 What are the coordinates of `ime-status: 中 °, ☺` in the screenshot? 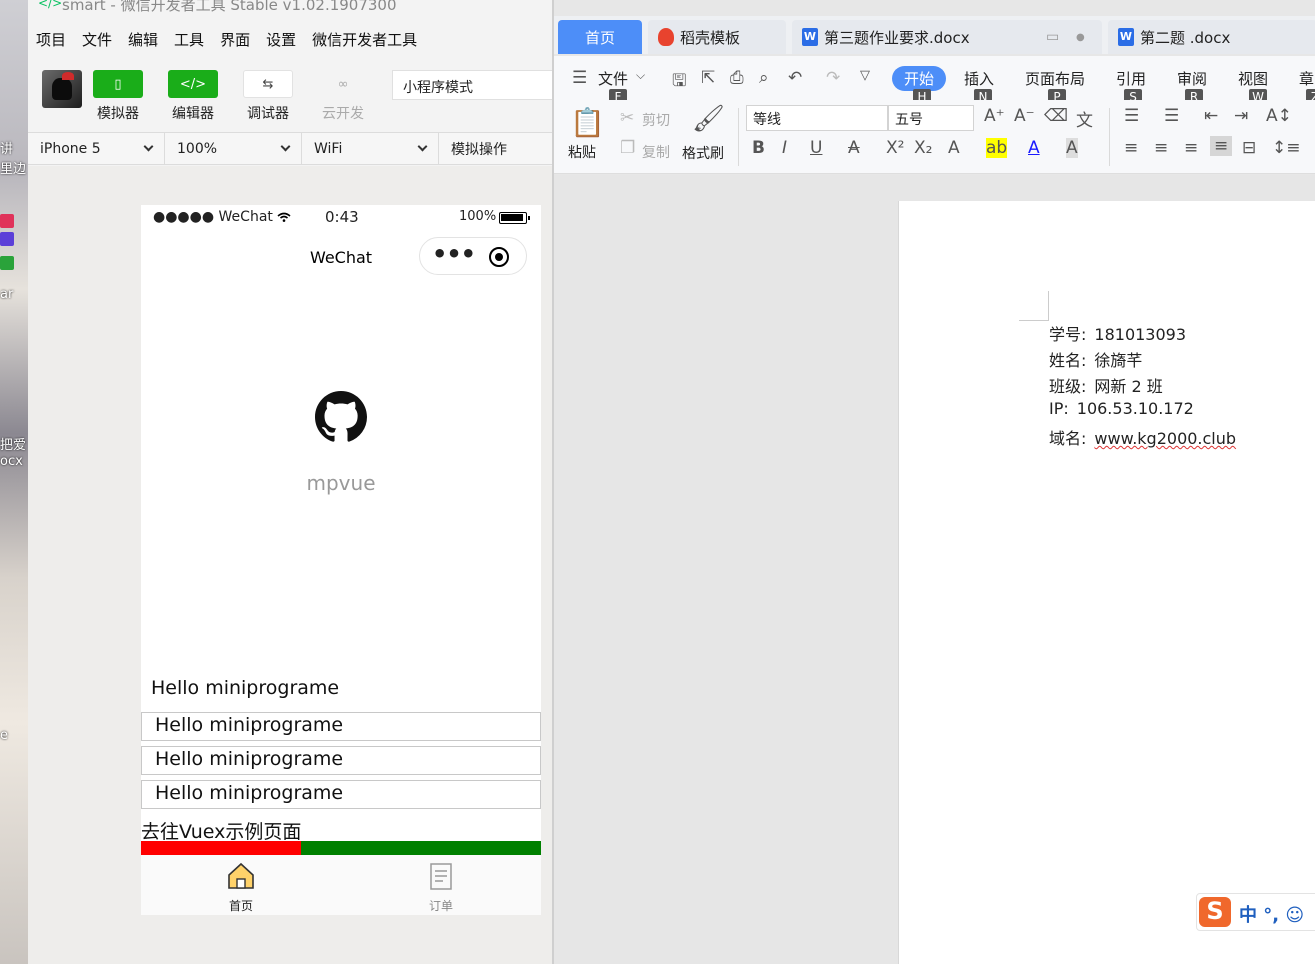 It's located at (1271, 914).